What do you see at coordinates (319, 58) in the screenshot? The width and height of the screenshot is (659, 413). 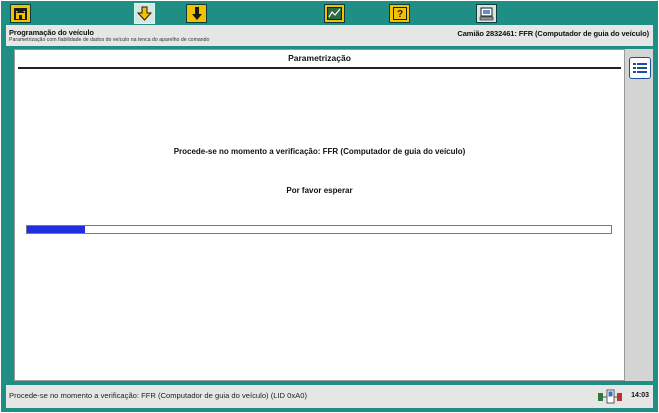 I see `panel-title: Parametrização` at bounding box center [319, 58].